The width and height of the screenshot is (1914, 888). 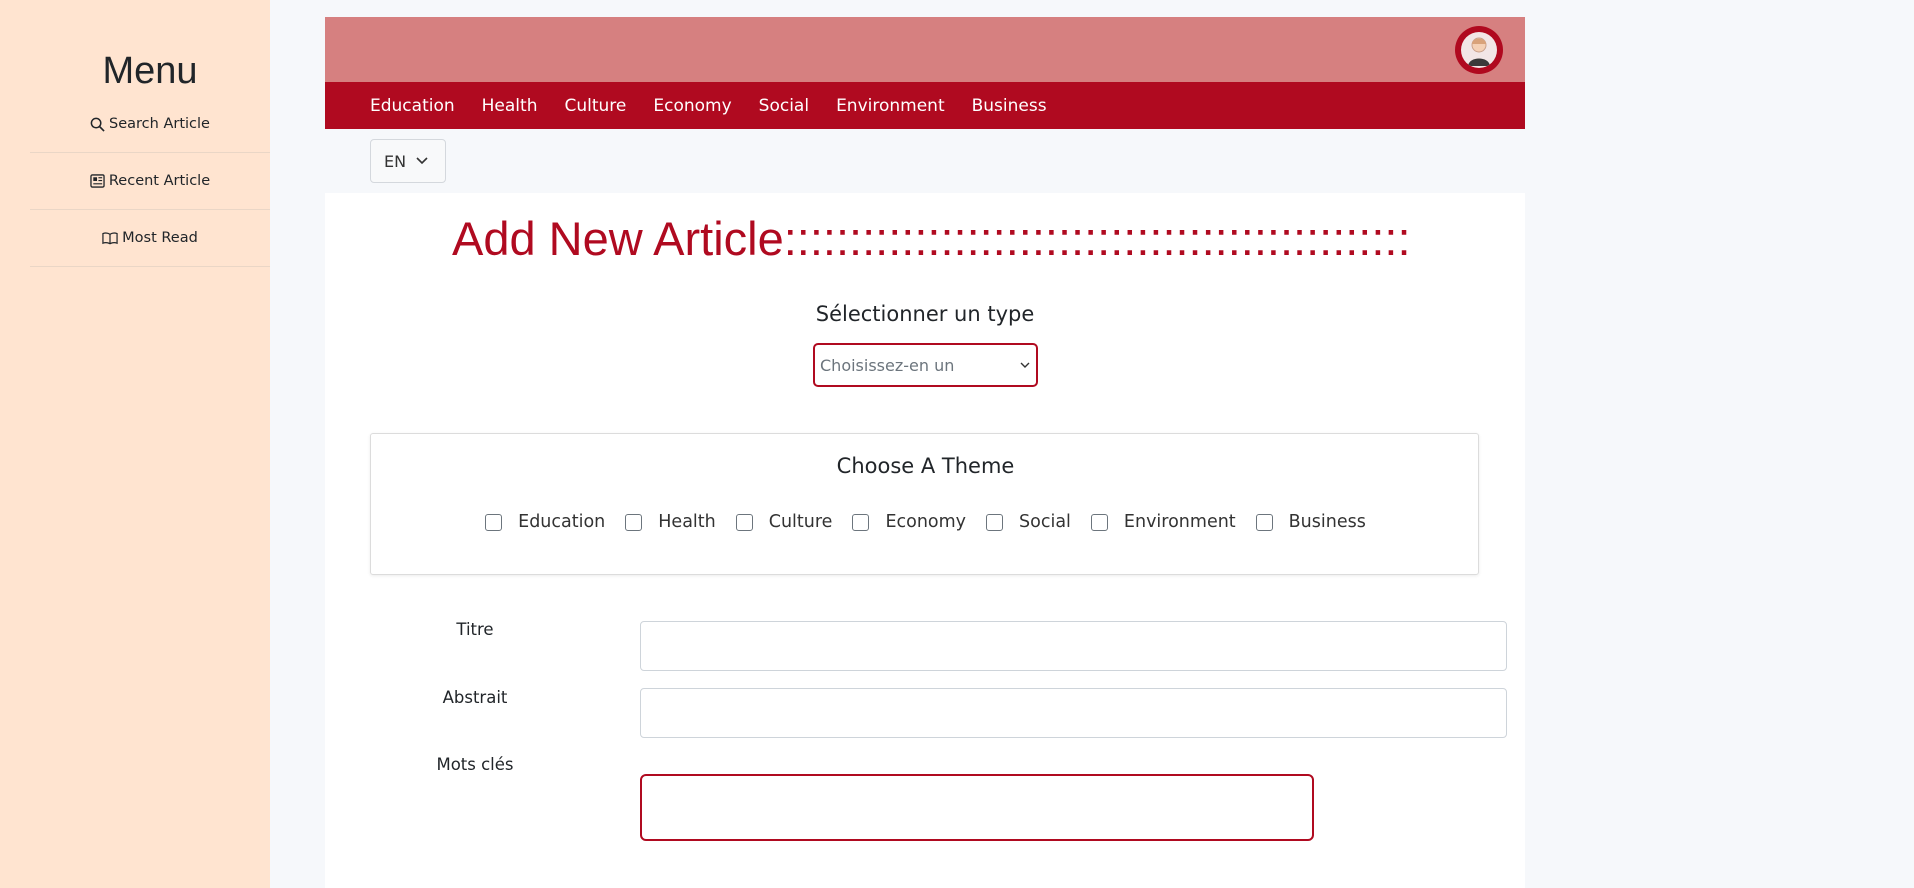 What do you see at coordinates (1045, 522) in the screenshot?
I see `theme-option-label: Social` at bounding box center [1045, 522].